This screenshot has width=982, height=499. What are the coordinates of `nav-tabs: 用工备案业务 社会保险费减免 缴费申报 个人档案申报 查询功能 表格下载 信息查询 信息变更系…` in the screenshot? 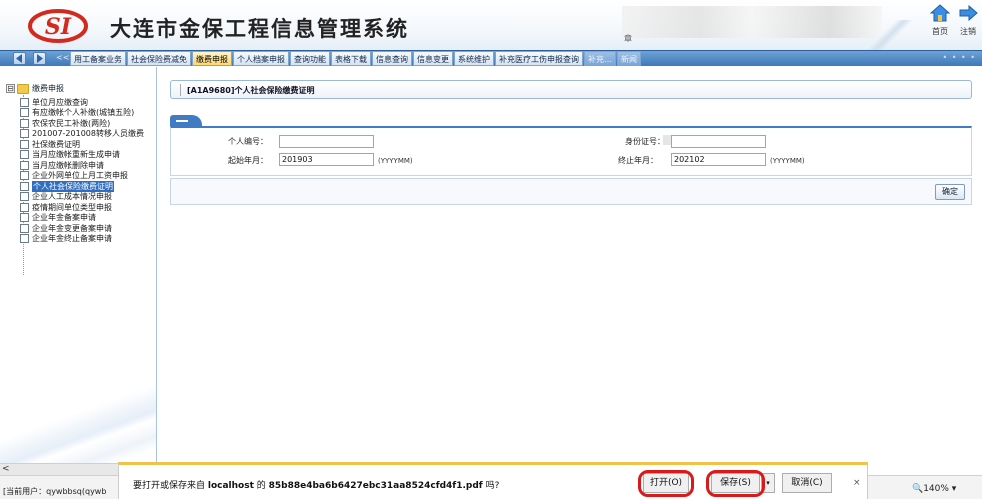 It's located at (356, 58).